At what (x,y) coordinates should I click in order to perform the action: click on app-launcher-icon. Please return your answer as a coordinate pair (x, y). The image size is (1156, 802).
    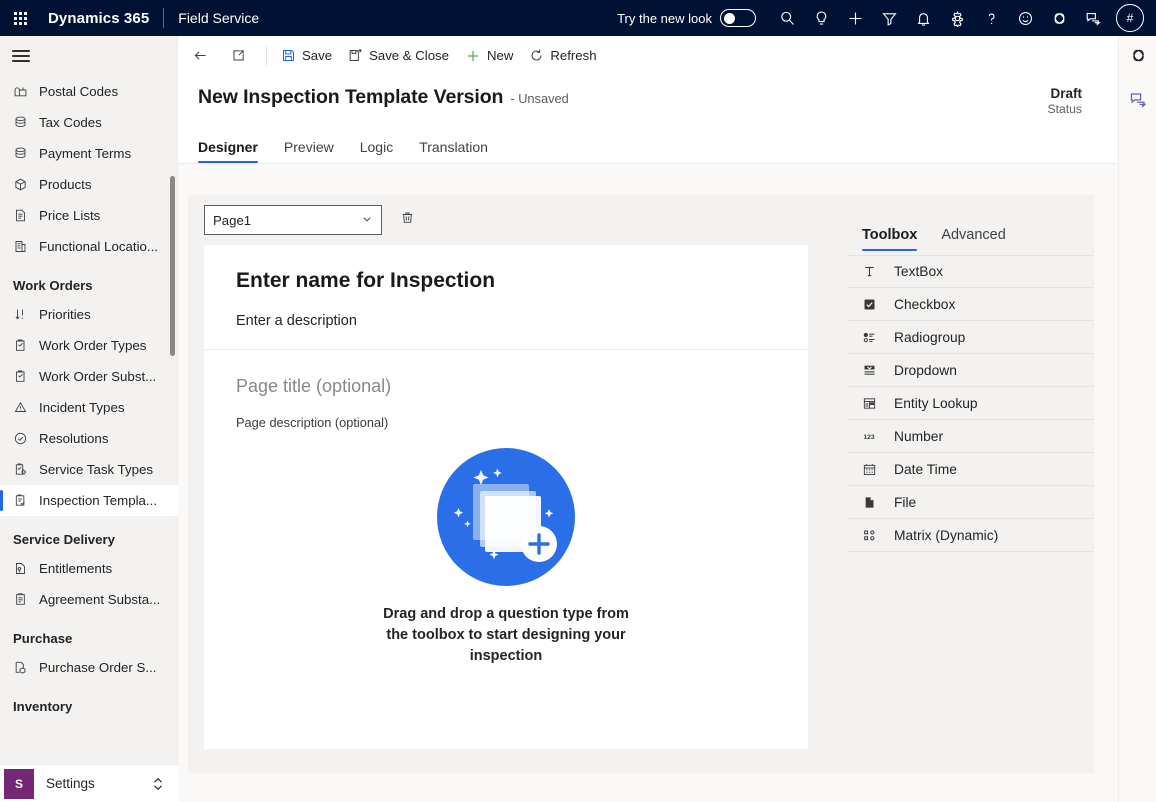
    Looking at the image, I should click on (20, 18).